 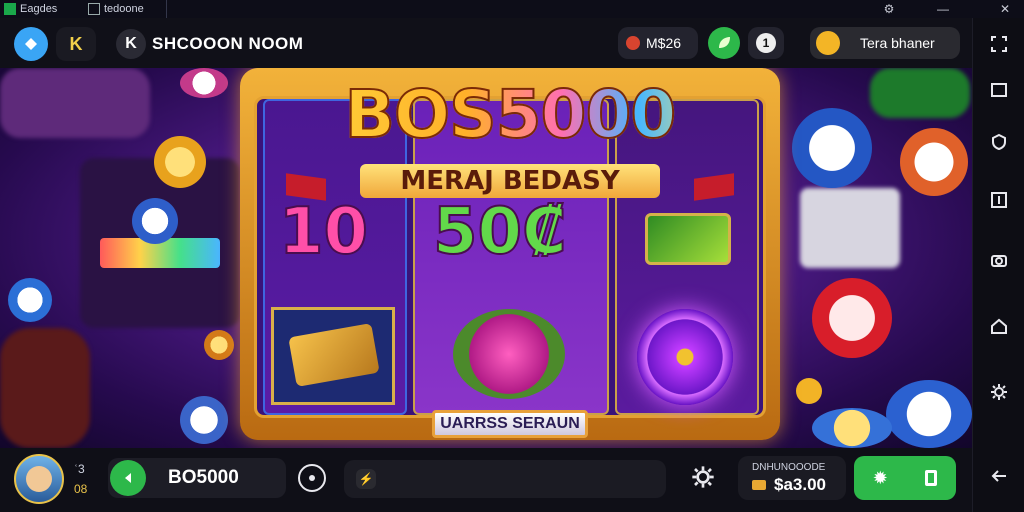 What do you see at coordinates (312, 478) in the screenshot?
I see `timer-icon` at bounding box center [312, 478].